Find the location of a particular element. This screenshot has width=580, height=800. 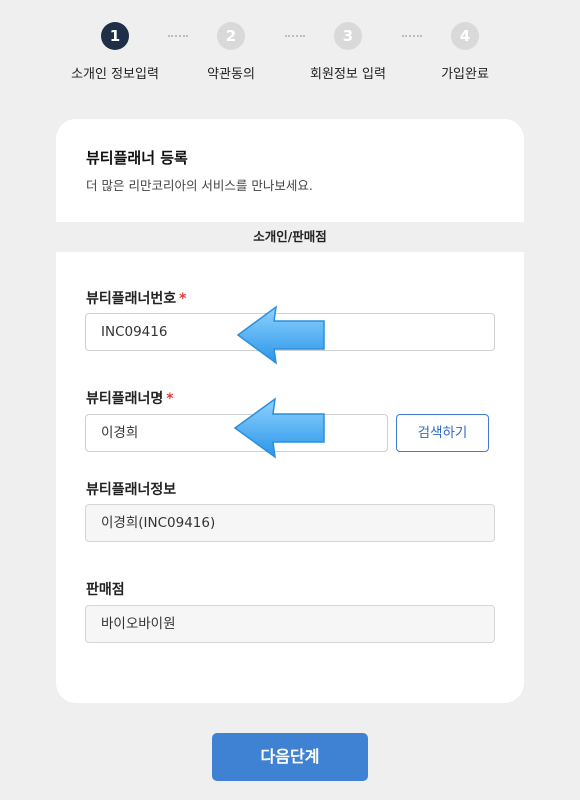

store-field: 바이오바이원 is located at coordinates (290, 624).